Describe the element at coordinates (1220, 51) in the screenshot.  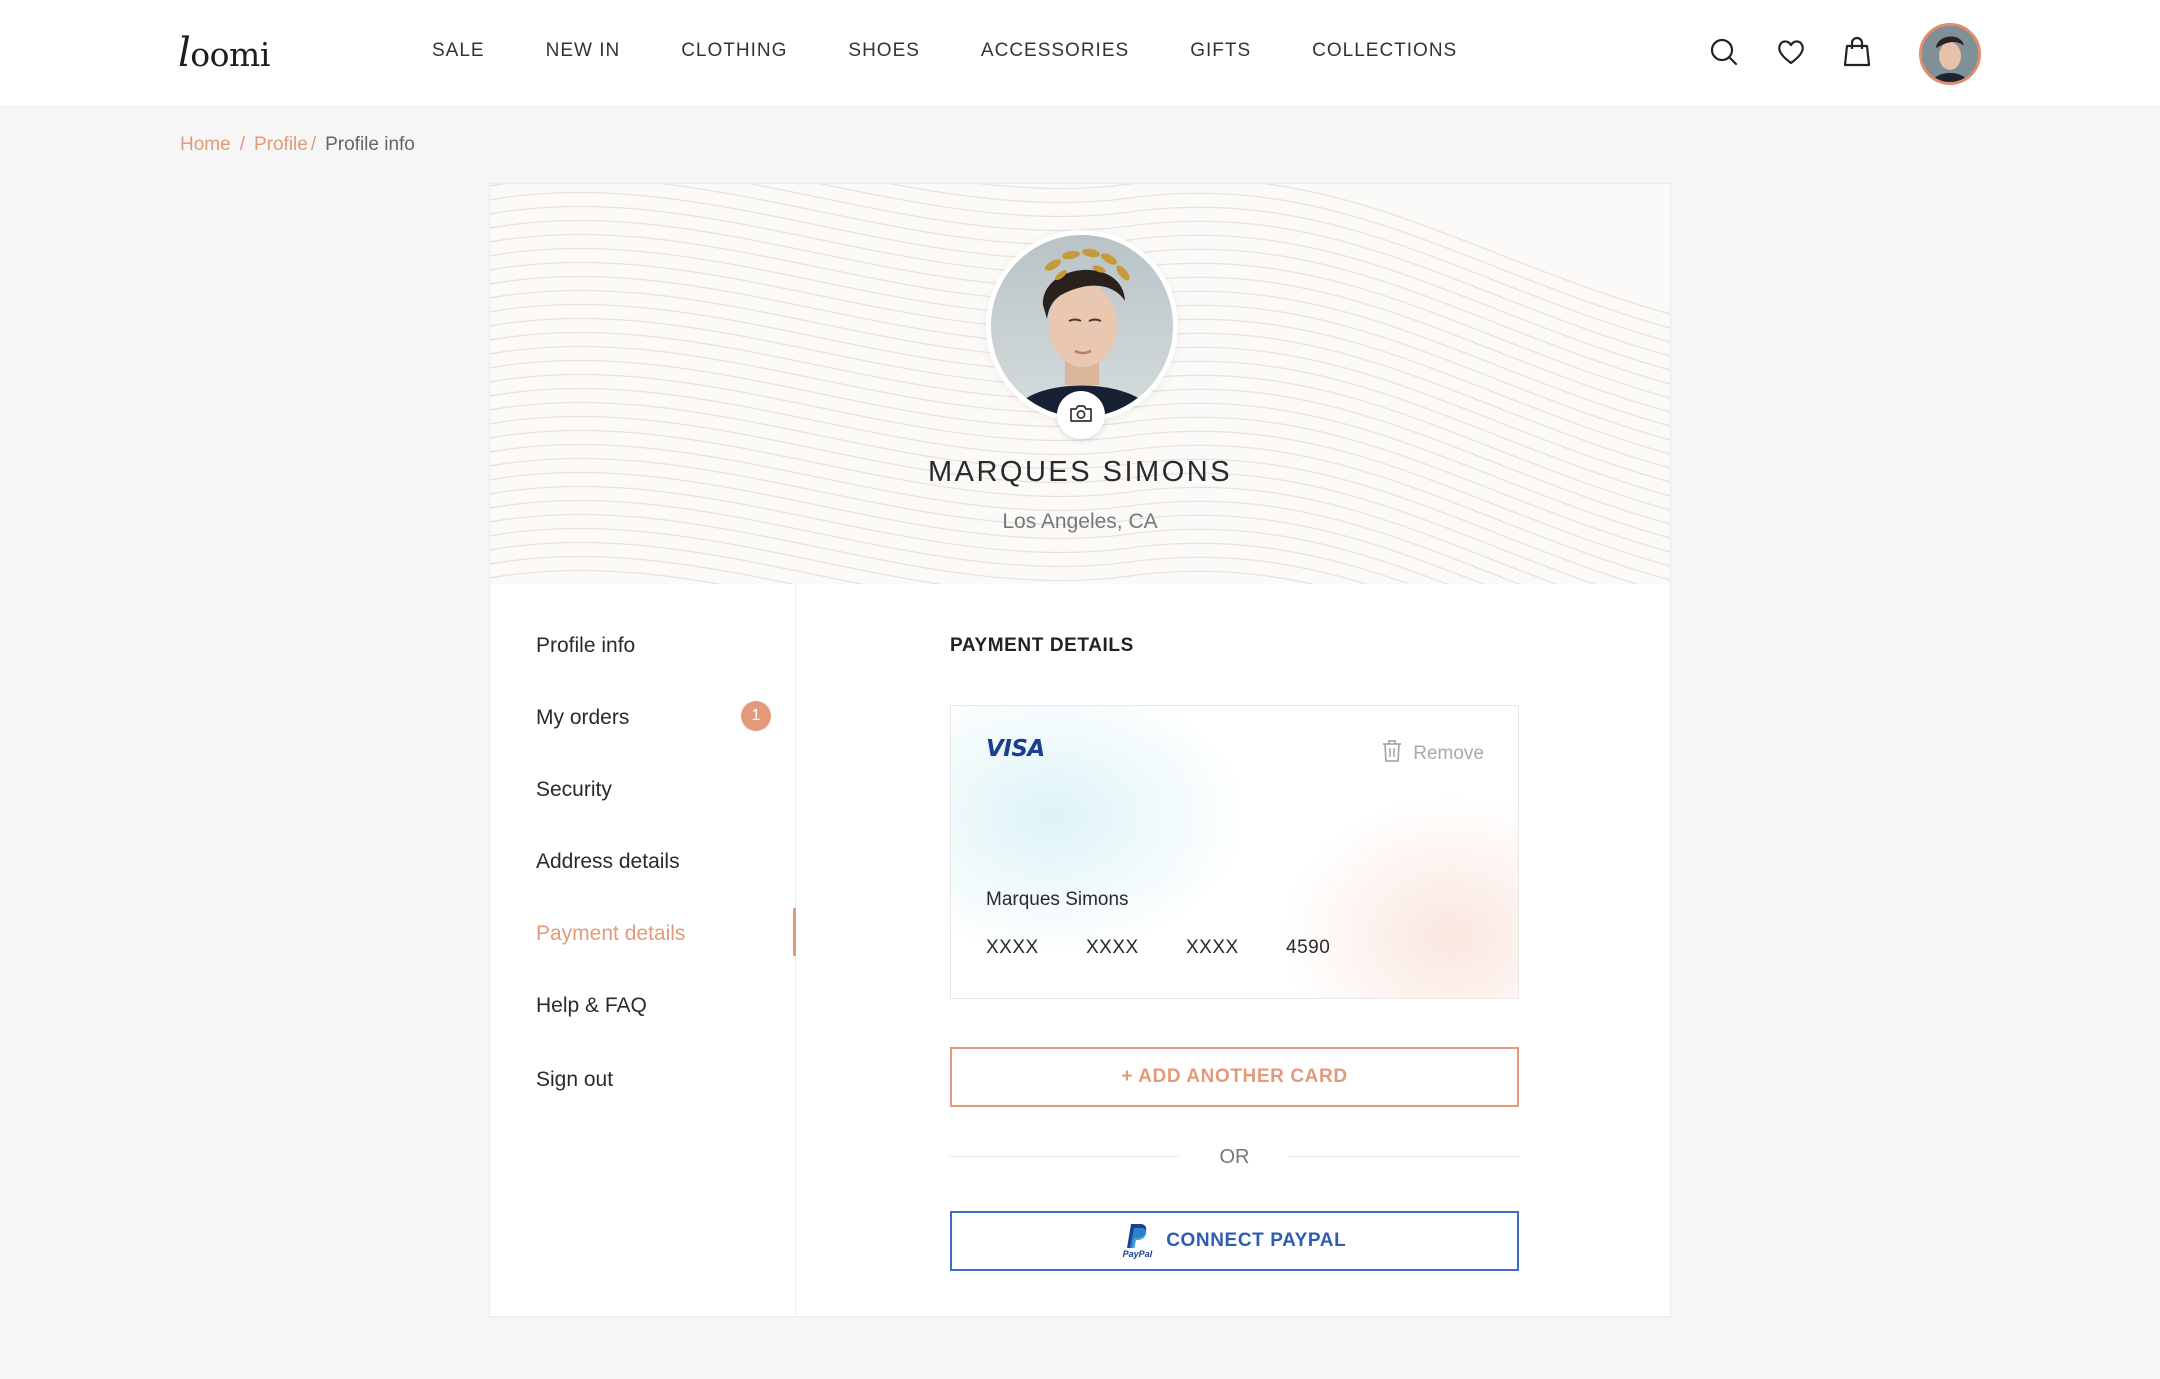
I see `nav-item-gifts: GIFTS` at that location.